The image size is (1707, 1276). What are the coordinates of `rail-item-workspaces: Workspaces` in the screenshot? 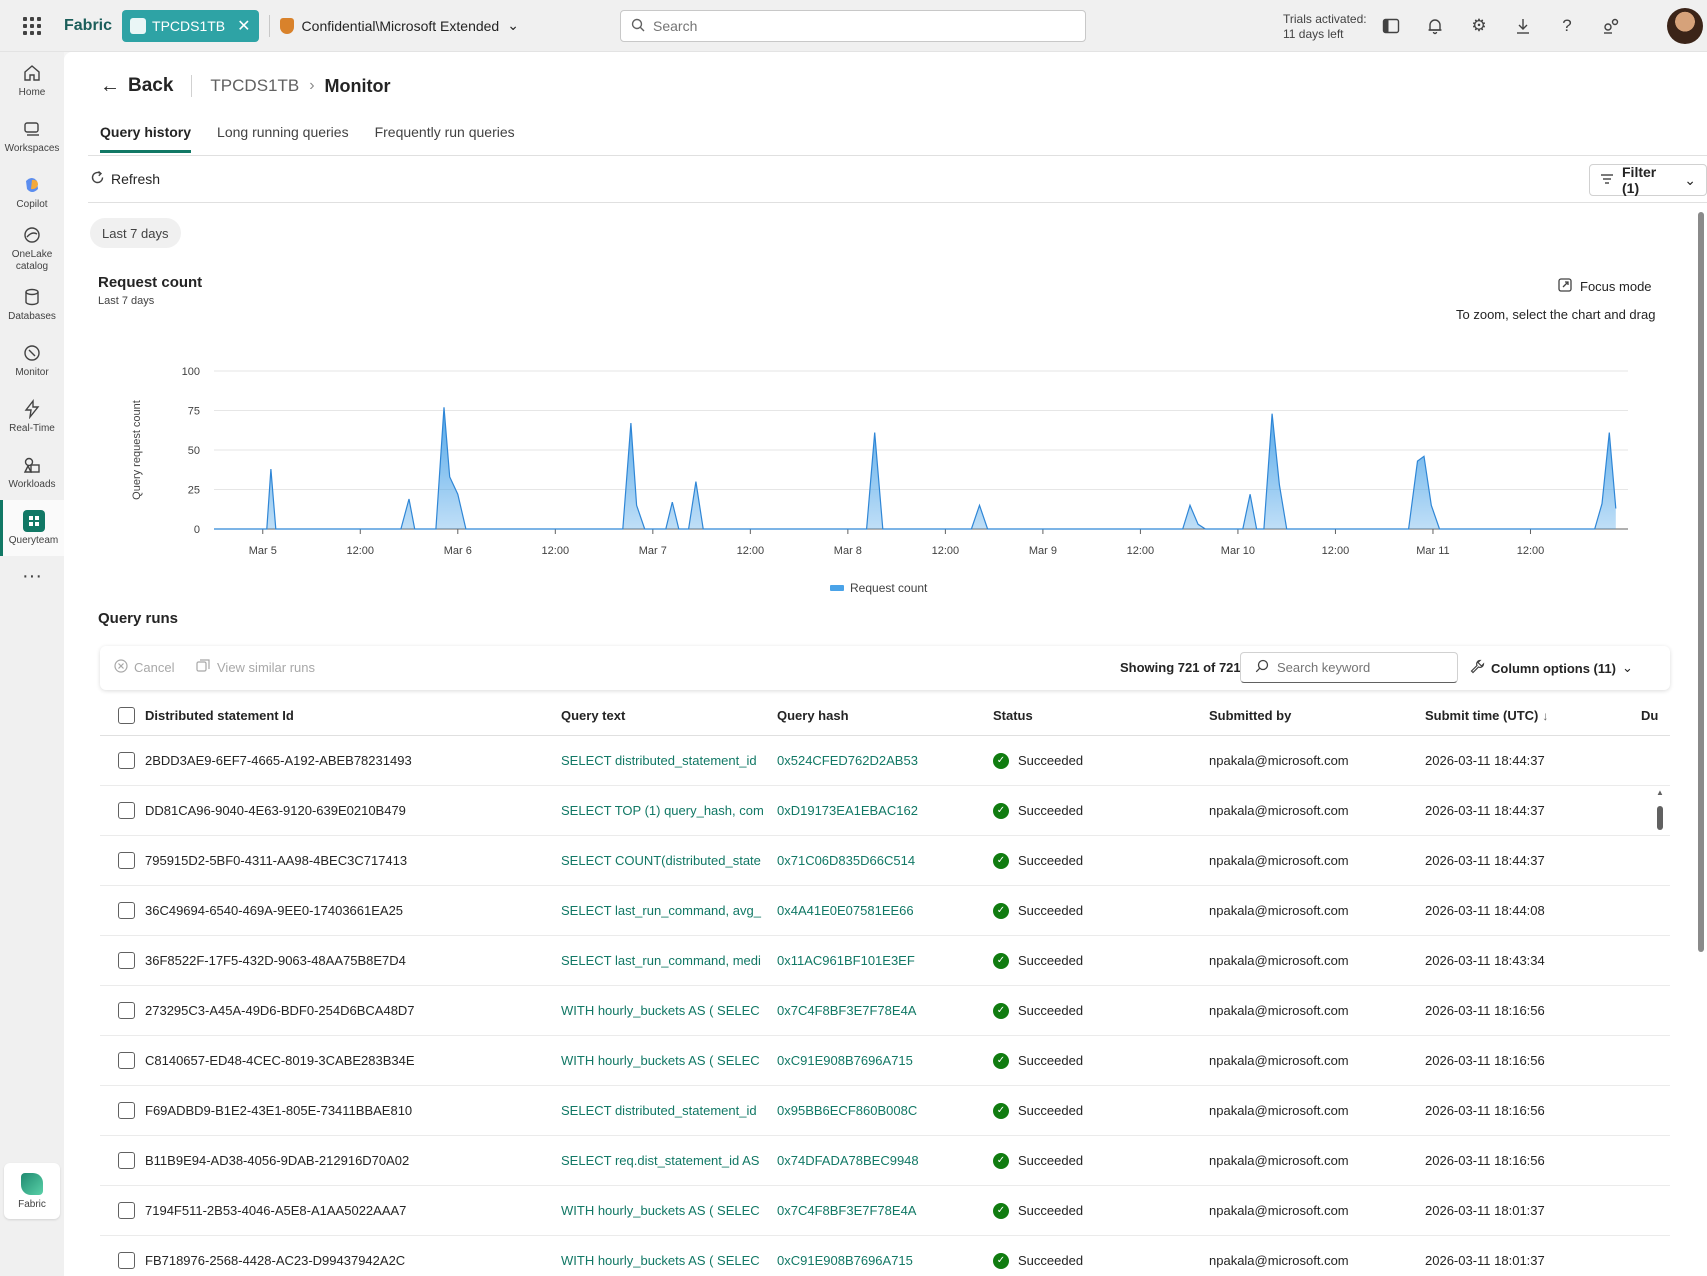 It's located at (32, 136).